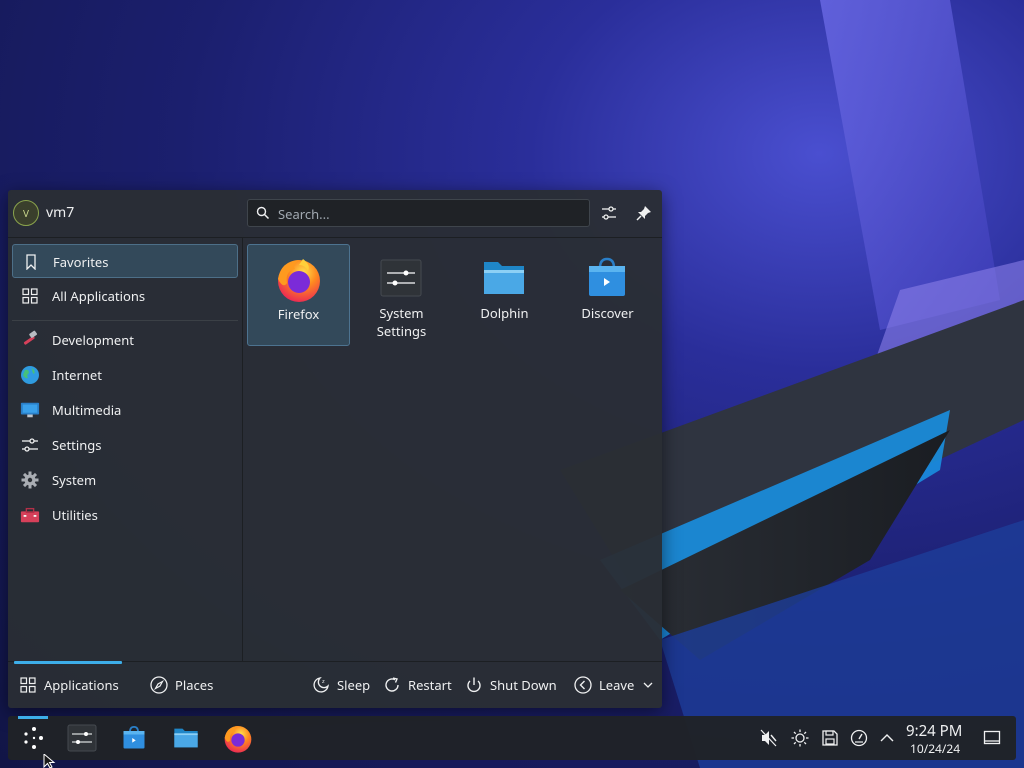 This screenshot has width=1024, height=768. What do you see at coordinates (87, 410) in the screenshot?
I see `sidebar-item-label: Multimedia` at bounding box center [87, 410].